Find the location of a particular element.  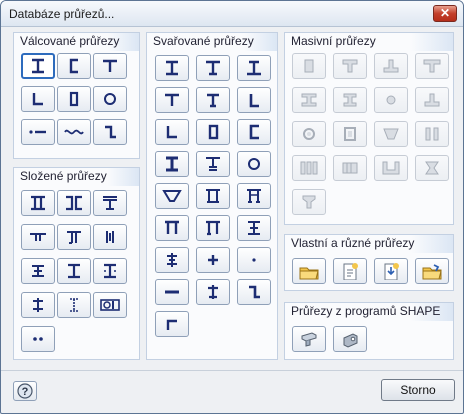

i-with-plates-button is located at coordinates (38, 271).